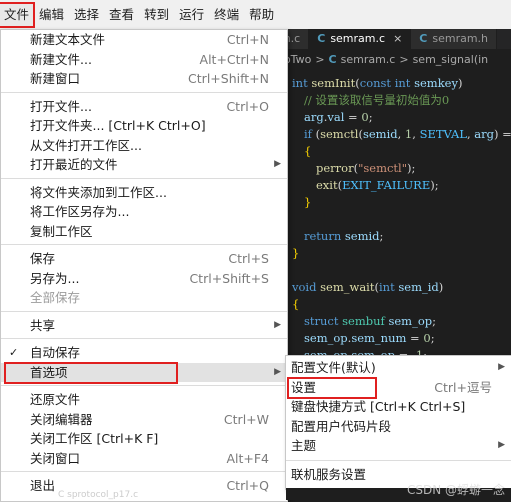  What do you see at coordinates (18, 14) in the screenshot?
I see `menu-file: 文件` at bounding box center [18, 14].